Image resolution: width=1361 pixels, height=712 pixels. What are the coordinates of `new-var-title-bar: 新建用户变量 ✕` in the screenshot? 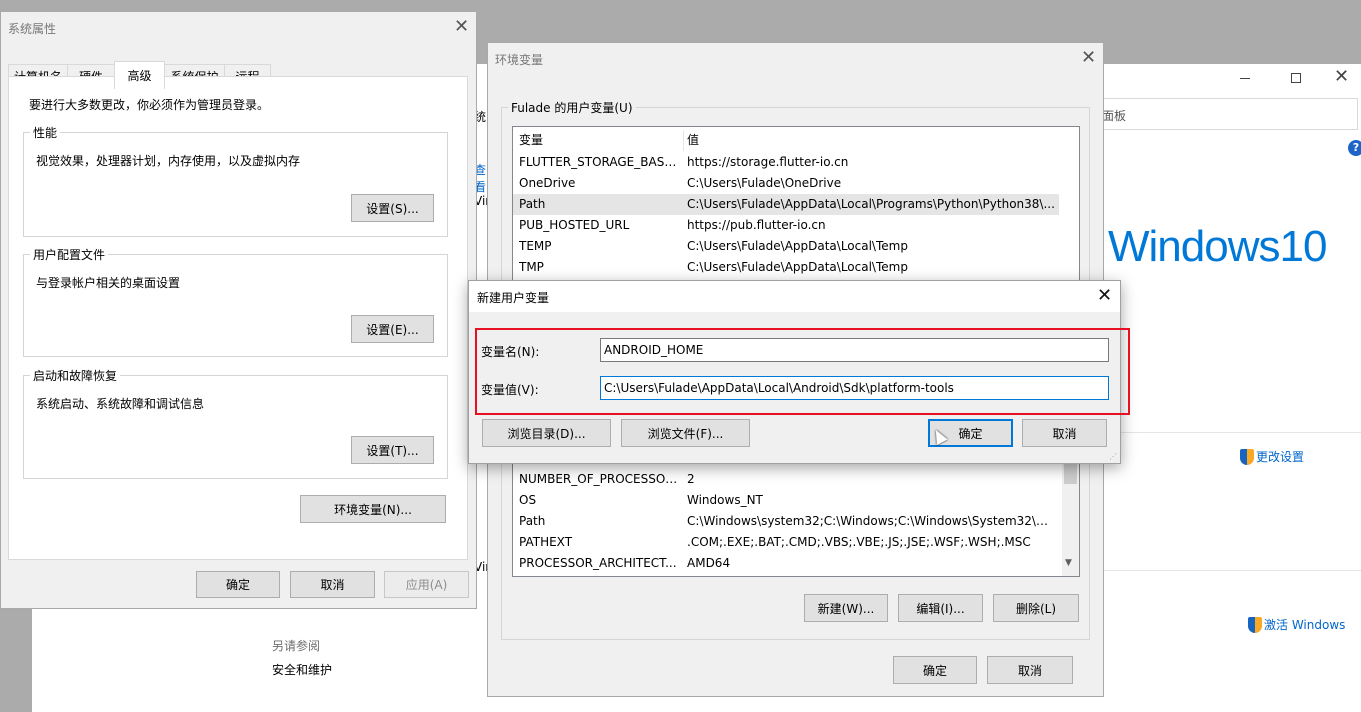 It's located at (794, 296).